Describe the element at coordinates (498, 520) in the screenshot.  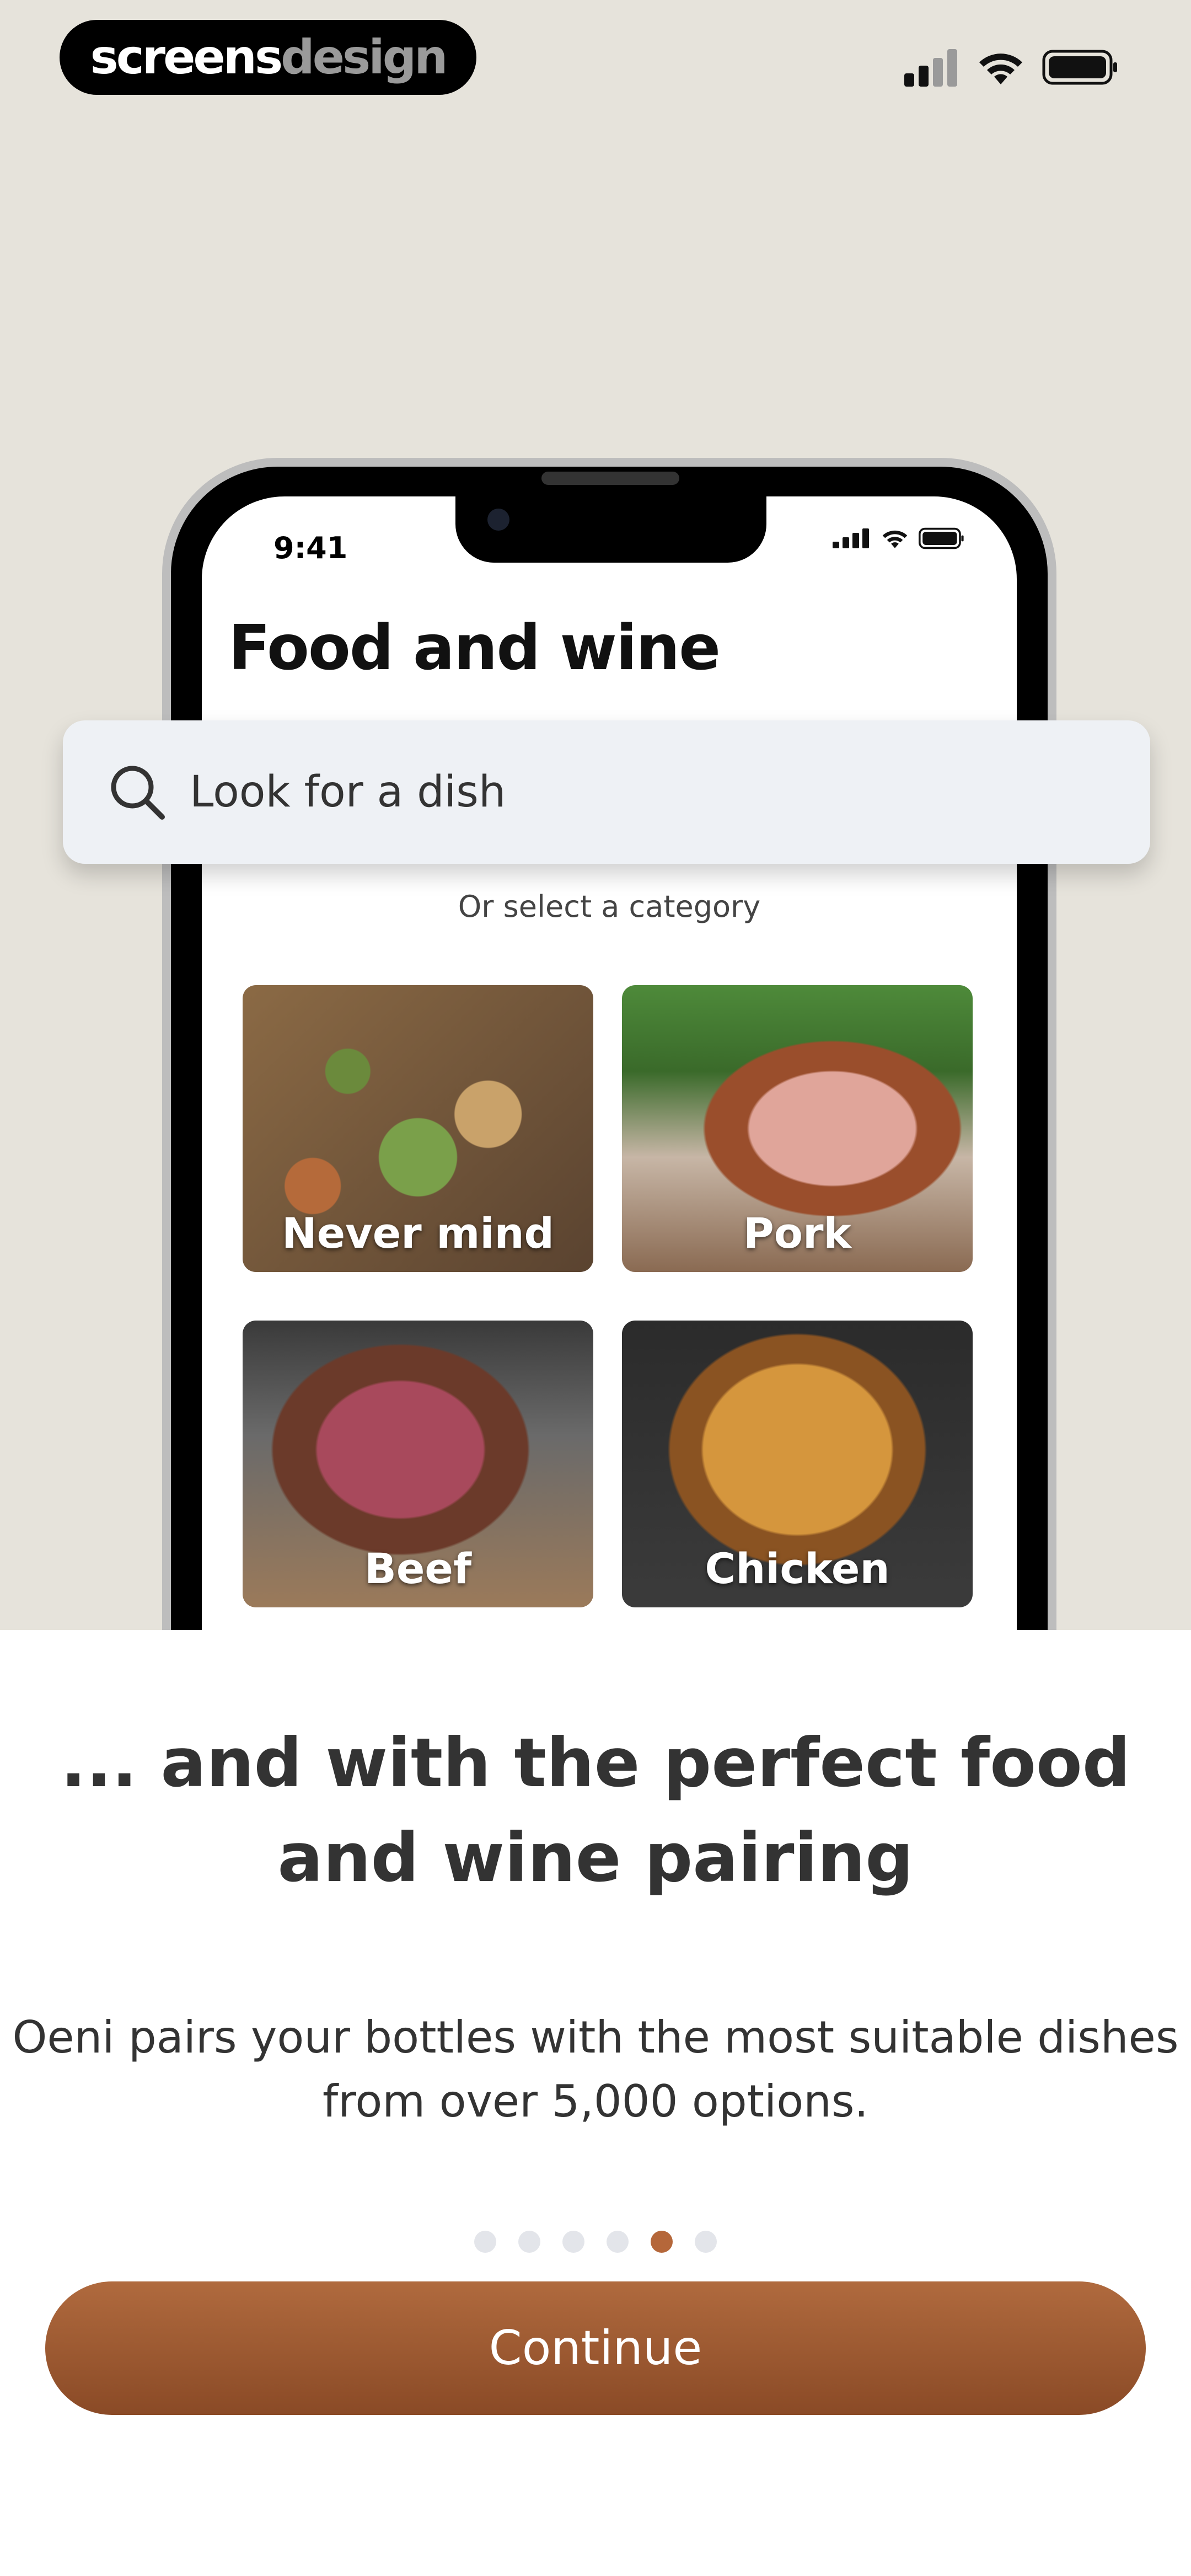
I see `phone-camera` at that location.